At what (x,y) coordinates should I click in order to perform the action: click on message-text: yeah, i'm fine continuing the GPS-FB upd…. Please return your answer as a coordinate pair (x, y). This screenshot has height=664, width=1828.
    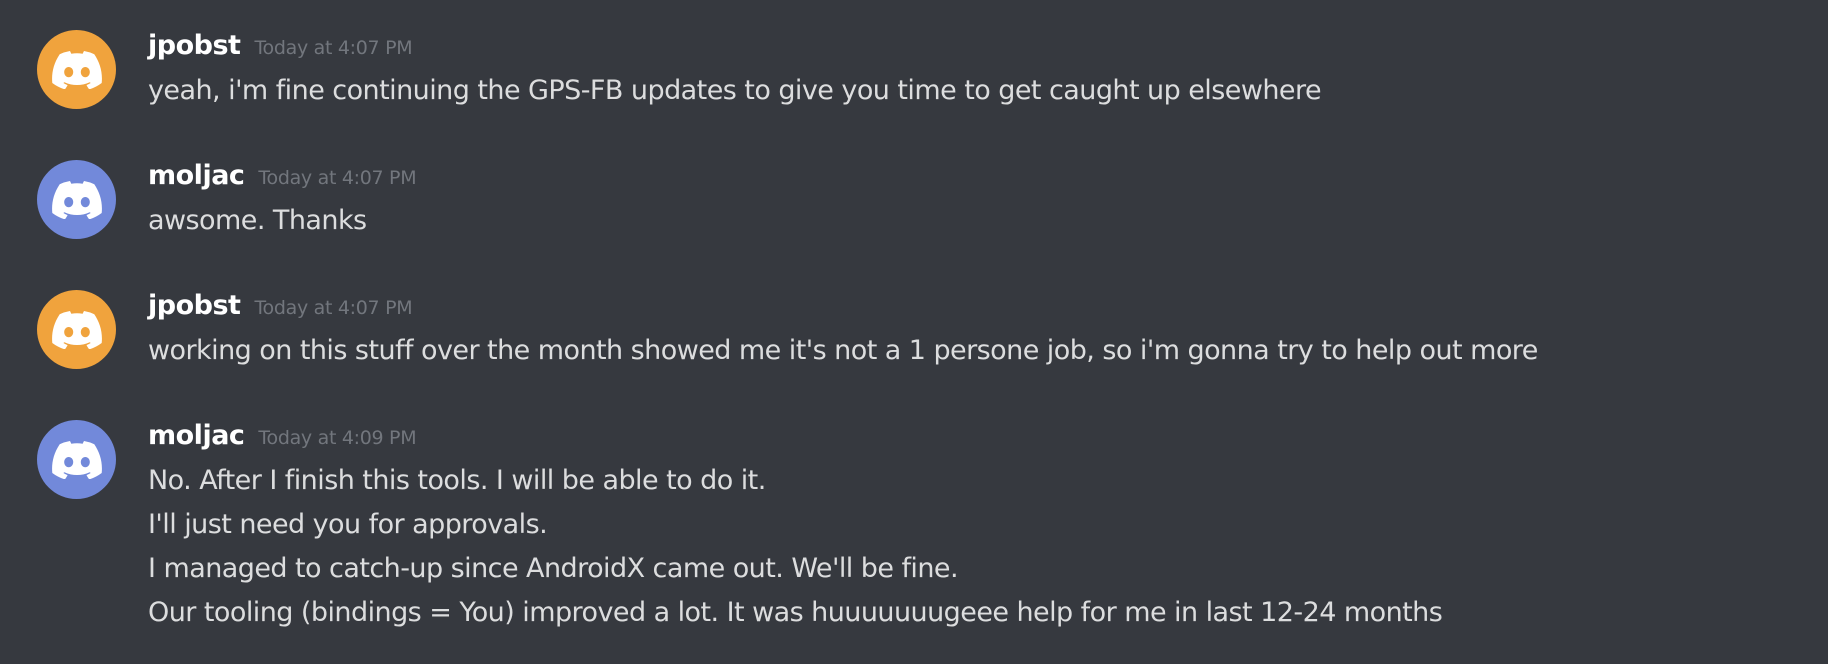
    Looking at the image, I should click on (735, 90).